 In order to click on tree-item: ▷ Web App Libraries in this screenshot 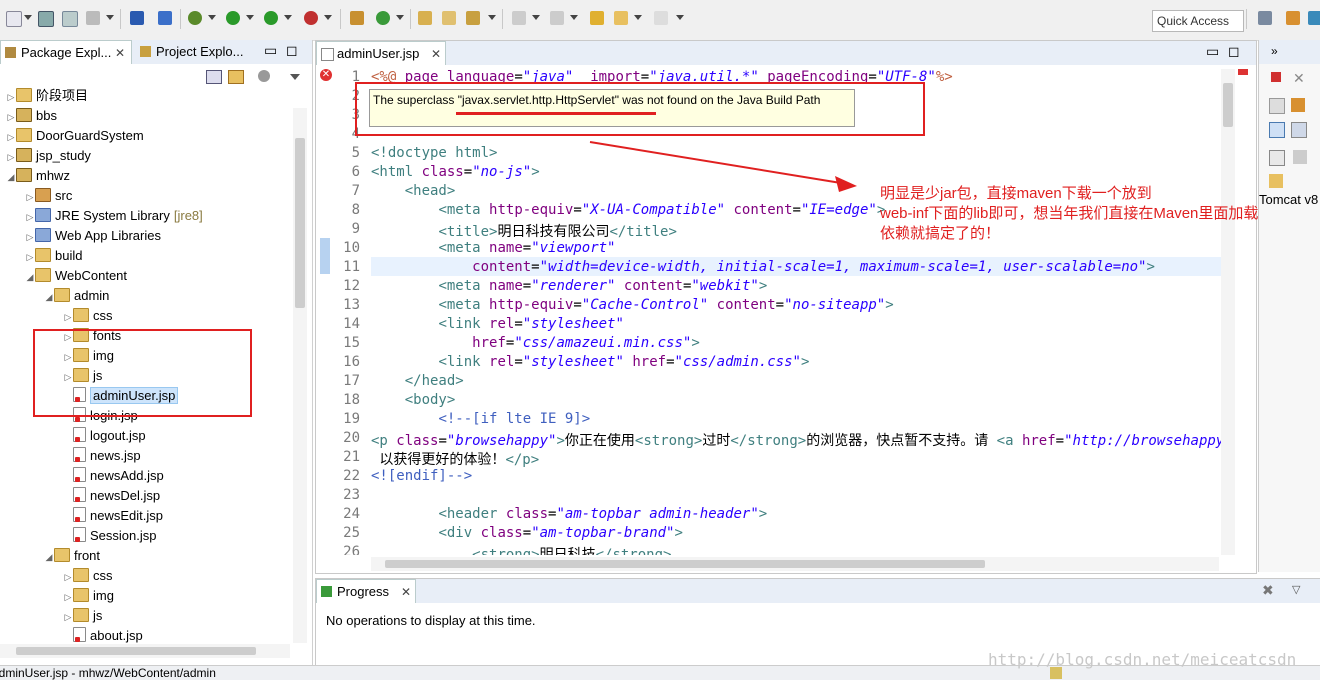, I will do `click(93, 236)`.